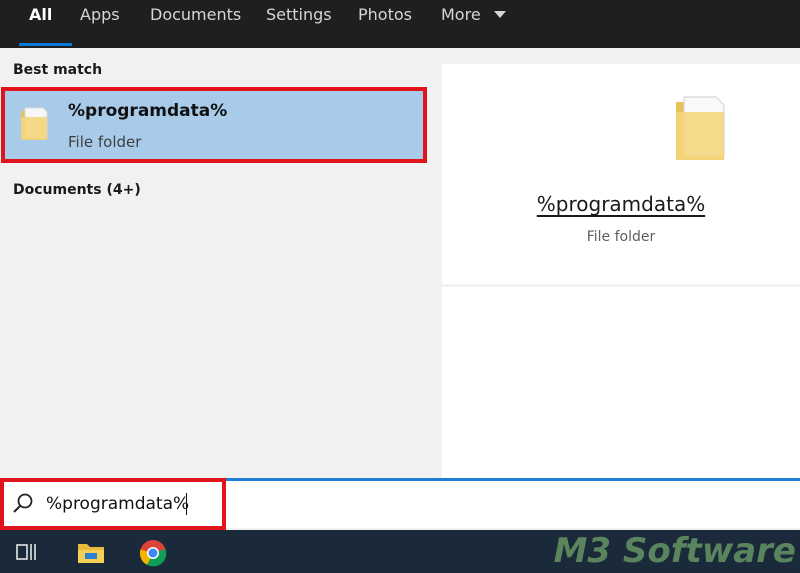 This screenshot has width=800, height=573. Describe the element at coordinates (100, 14) in the screenshot. I see `tab-label: Apps` at that location.